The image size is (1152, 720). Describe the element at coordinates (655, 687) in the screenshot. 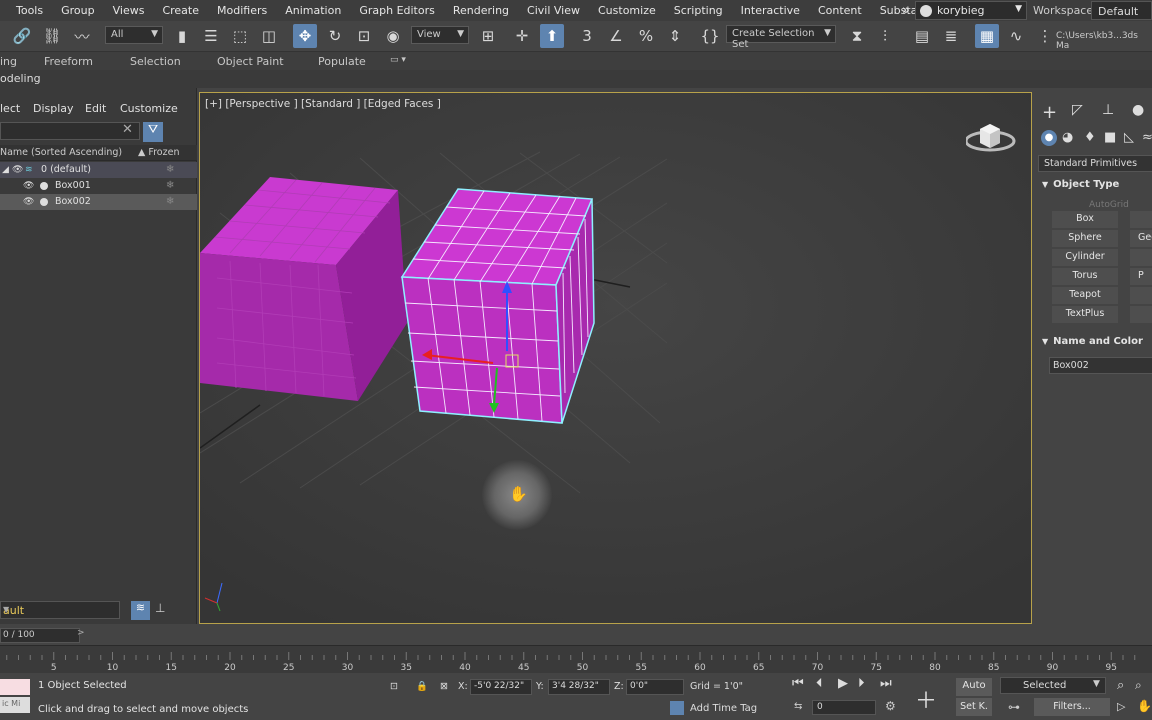

I see `z-coordinate-input: 0'0"` at that location.